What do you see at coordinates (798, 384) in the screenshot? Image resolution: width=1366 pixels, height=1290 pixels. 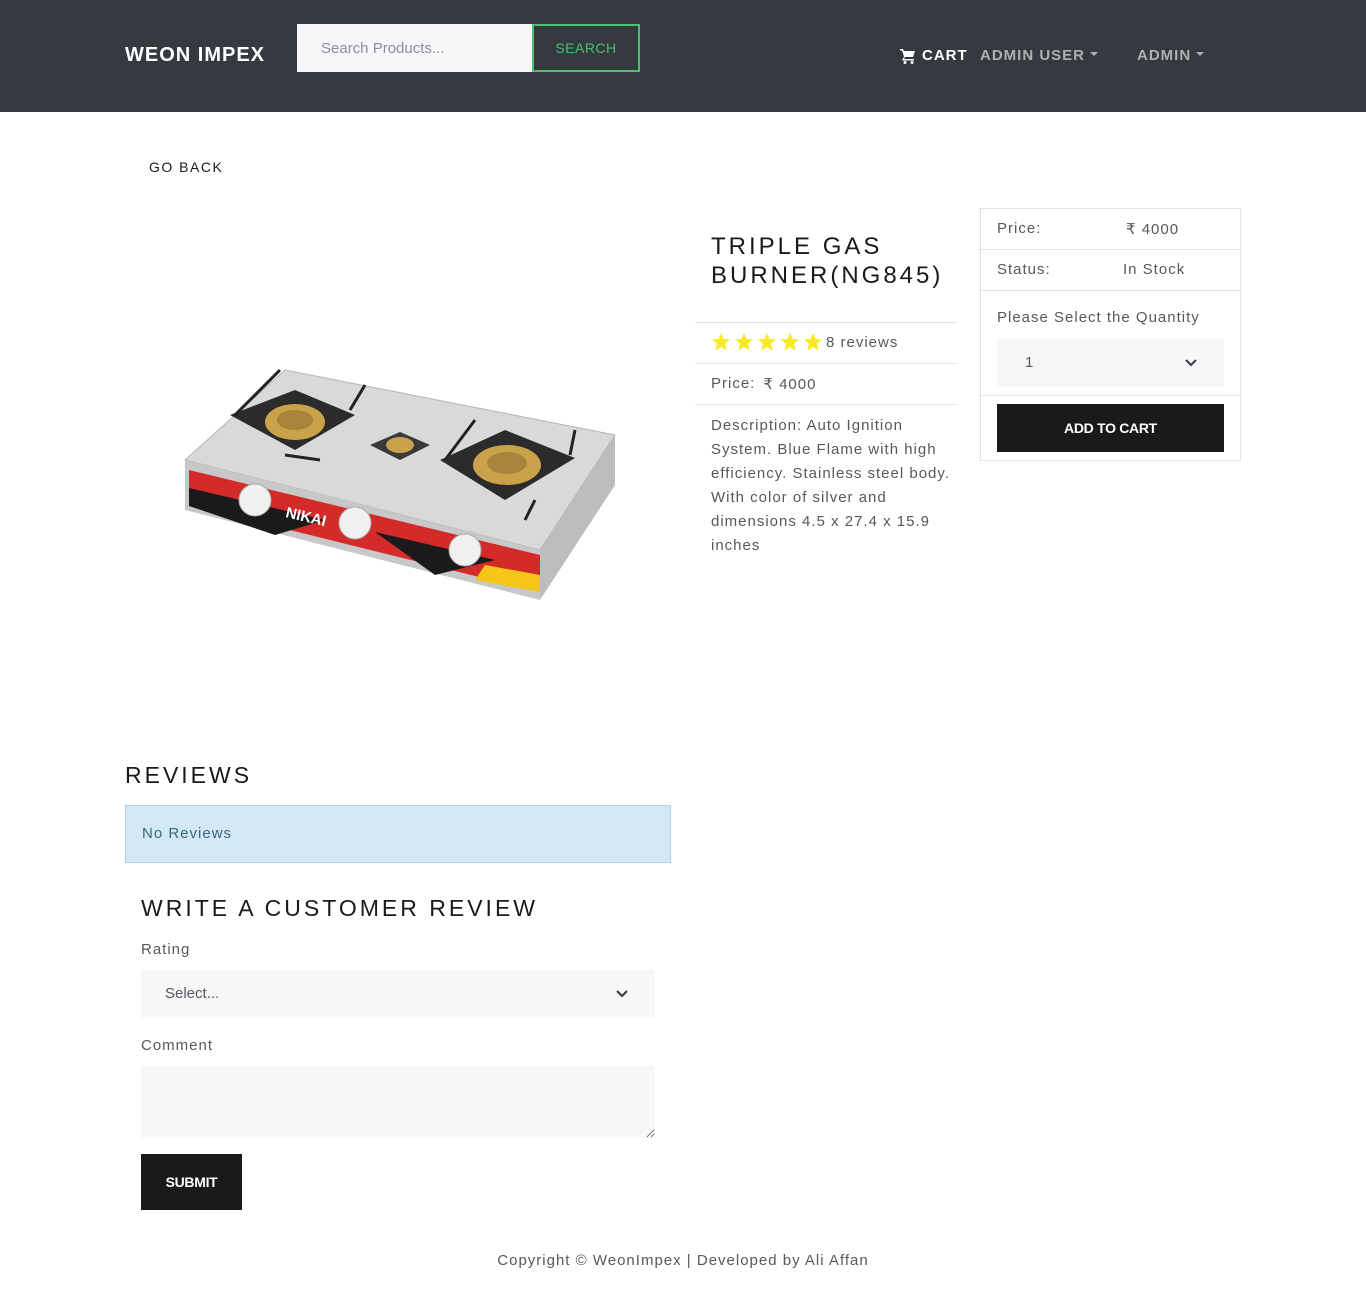 I see `price-amount: 4000` at bounding box center [798, 384].